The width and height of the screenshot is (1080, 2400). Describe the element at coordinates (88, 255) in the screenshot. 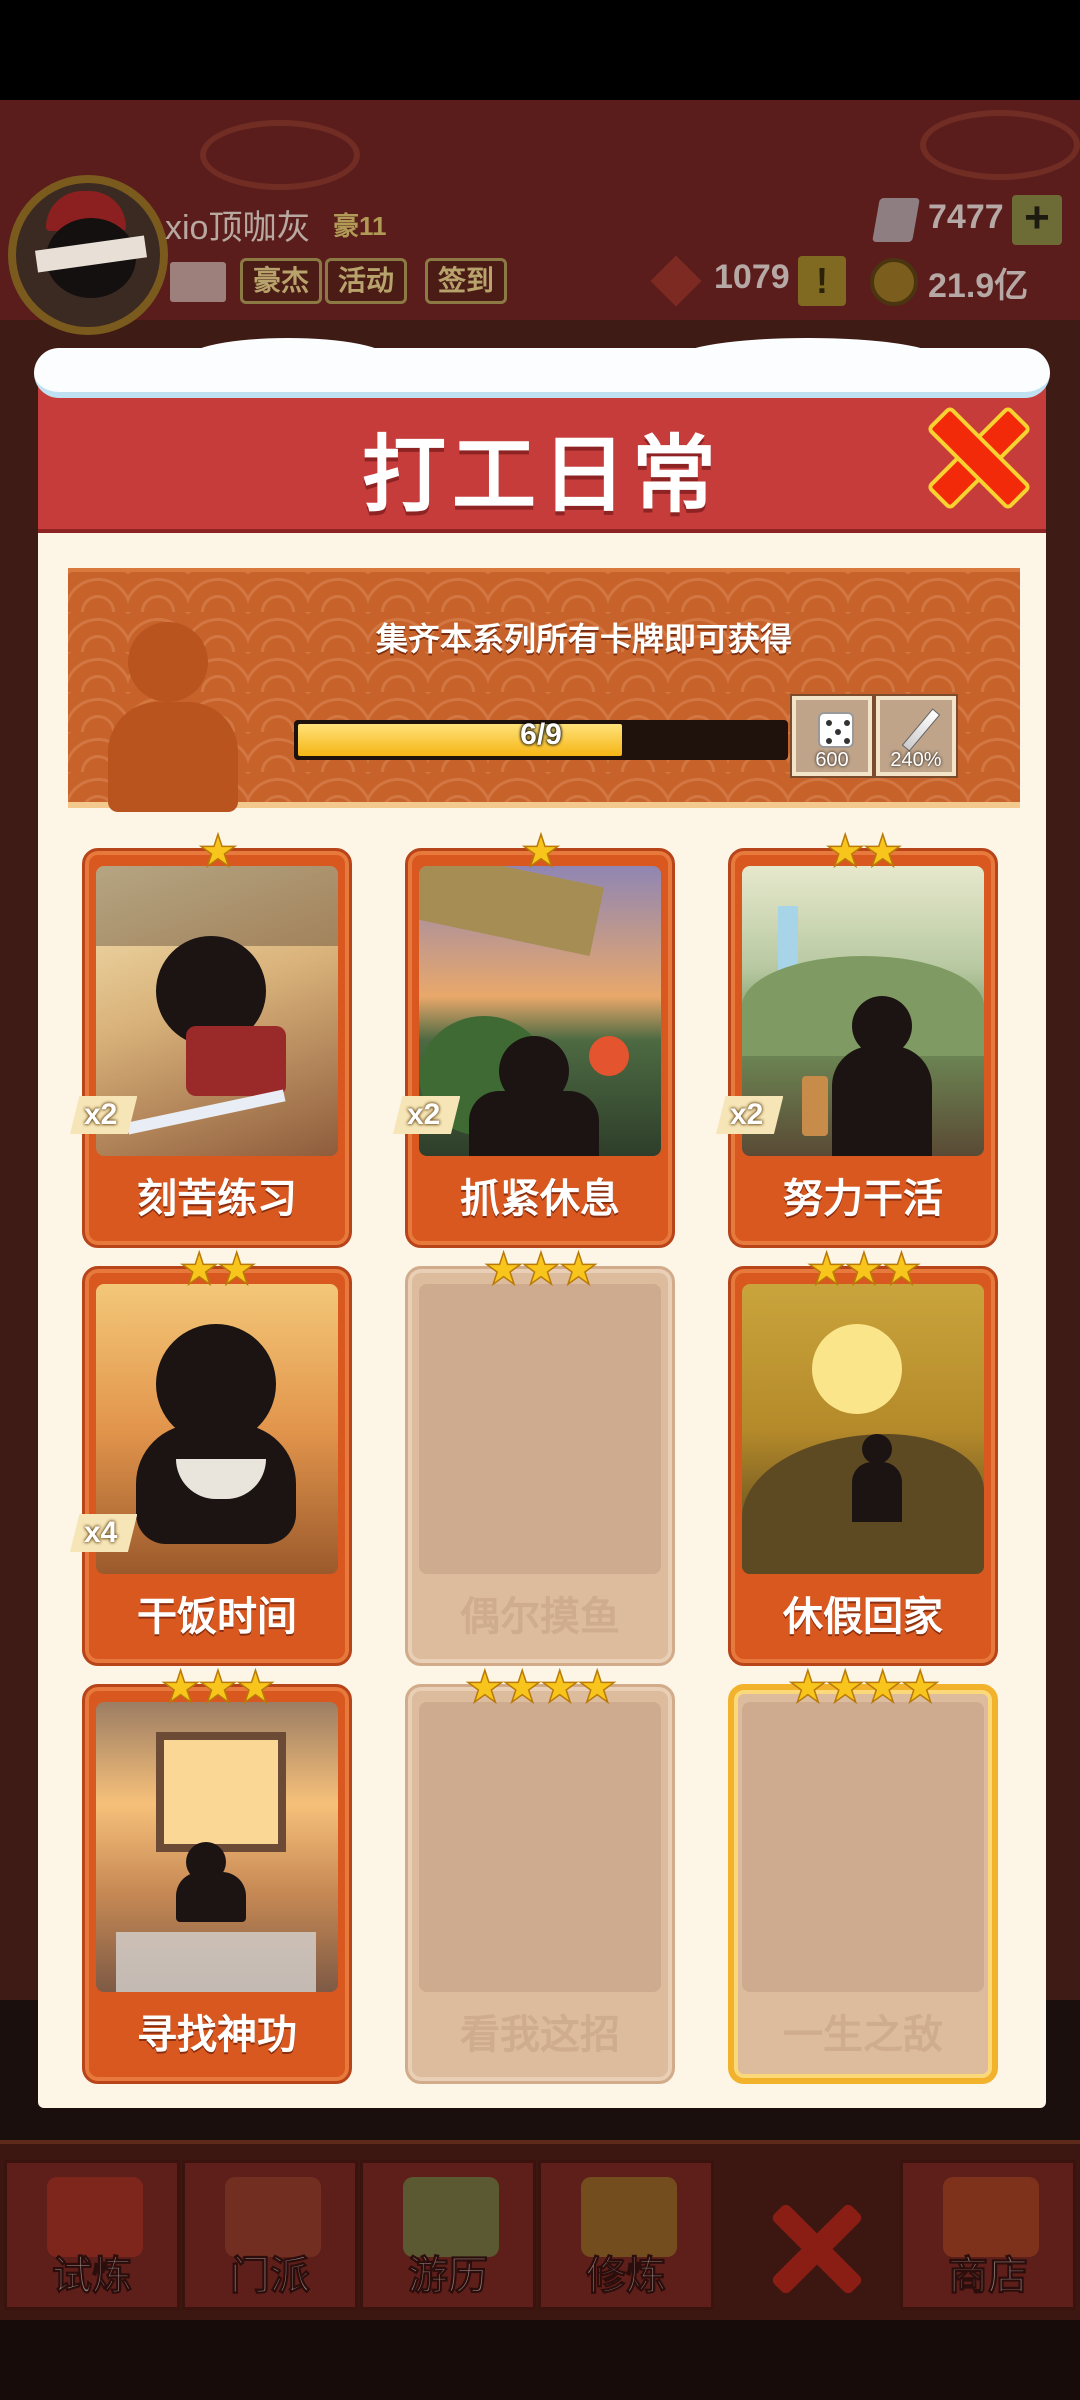

I see `player-avatar` at that location.